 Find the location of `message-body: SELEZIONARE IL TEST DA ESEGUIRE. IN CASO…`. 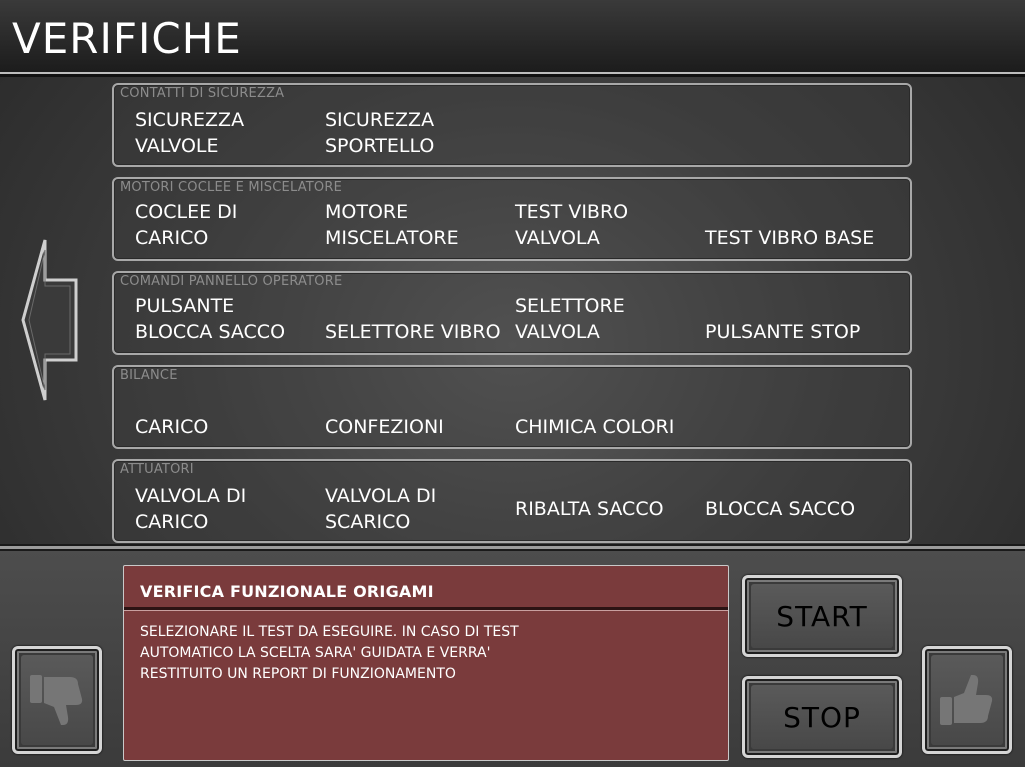

message-body: SELEZIONARE IL TEST DA ESEGUIRE. IN CASO… is located at coordinates (420, 653).